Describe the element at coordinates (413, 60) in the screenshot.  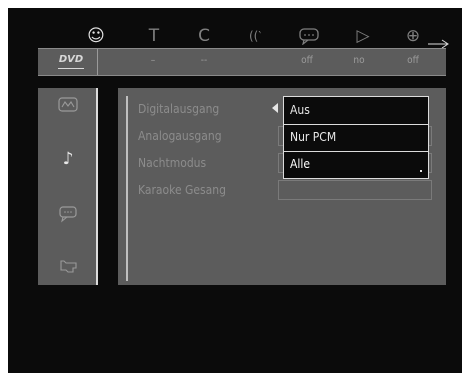
I see `status-zoom-value: off` at that location.